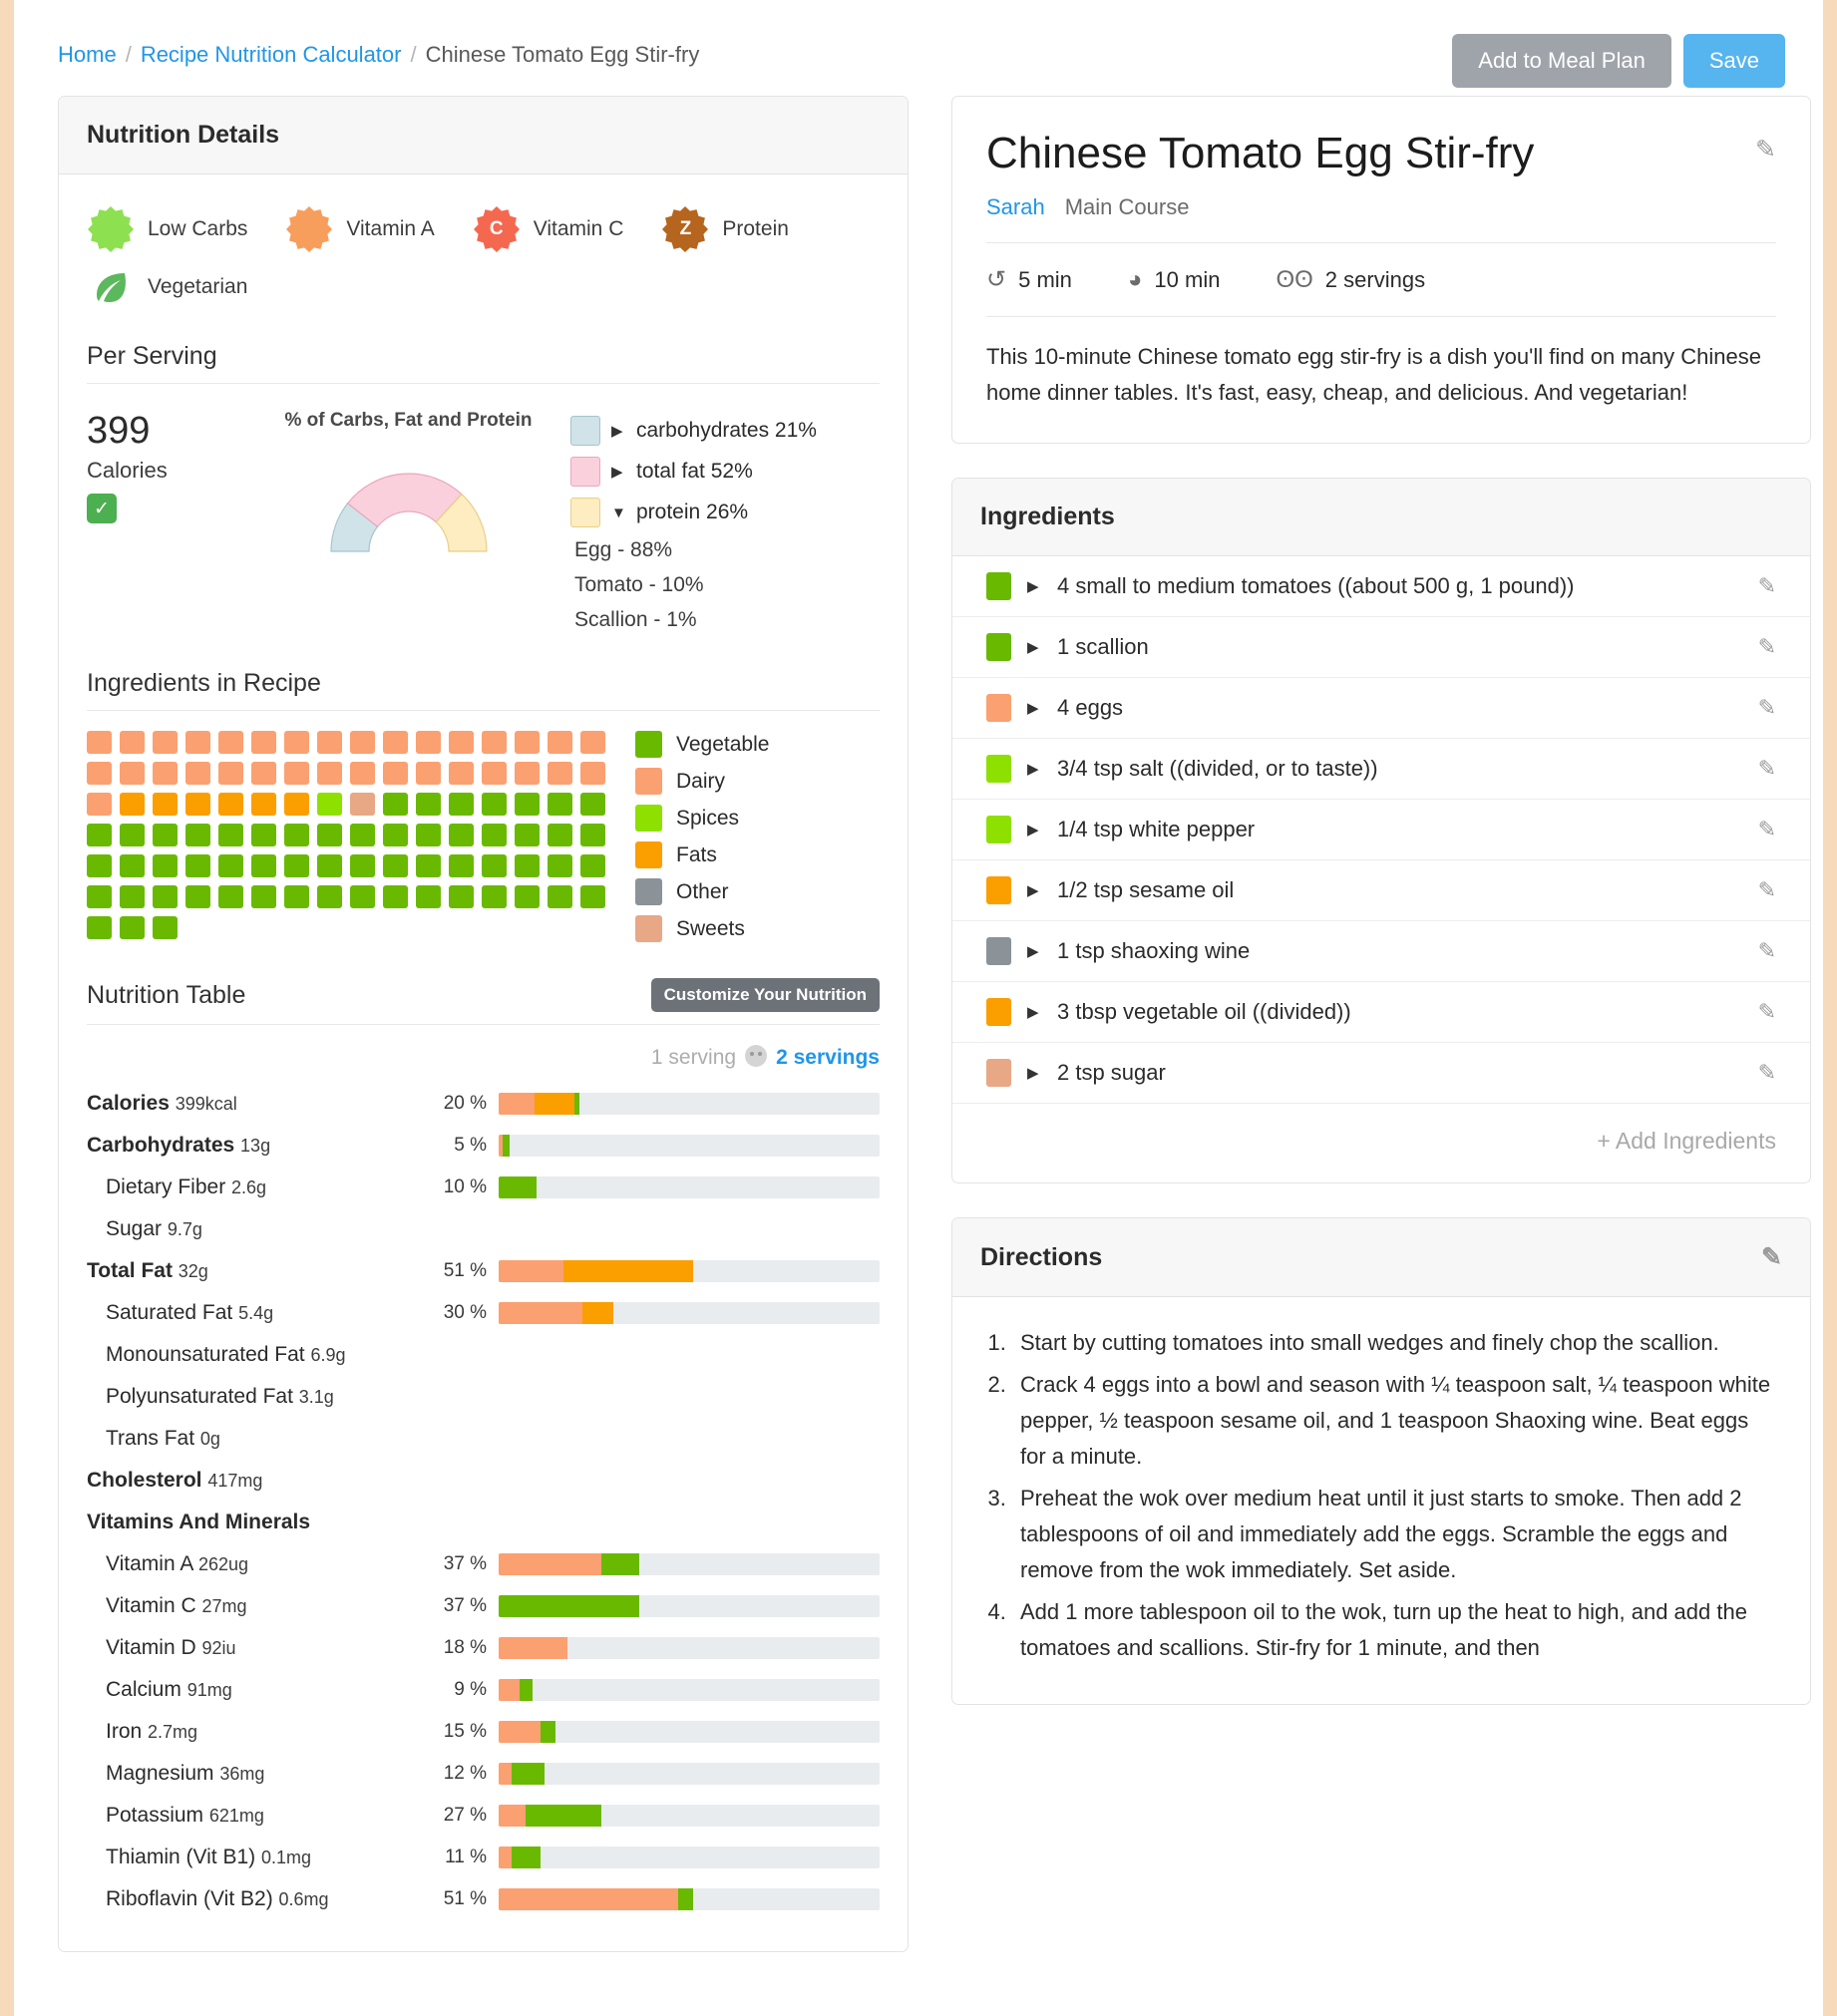 This screenshot has width=1837, height=2016. Describe the element at coordinates (163, 1438) in the screenshot. I see `nutrition-row-label: Trans Fat 0g` at that location.